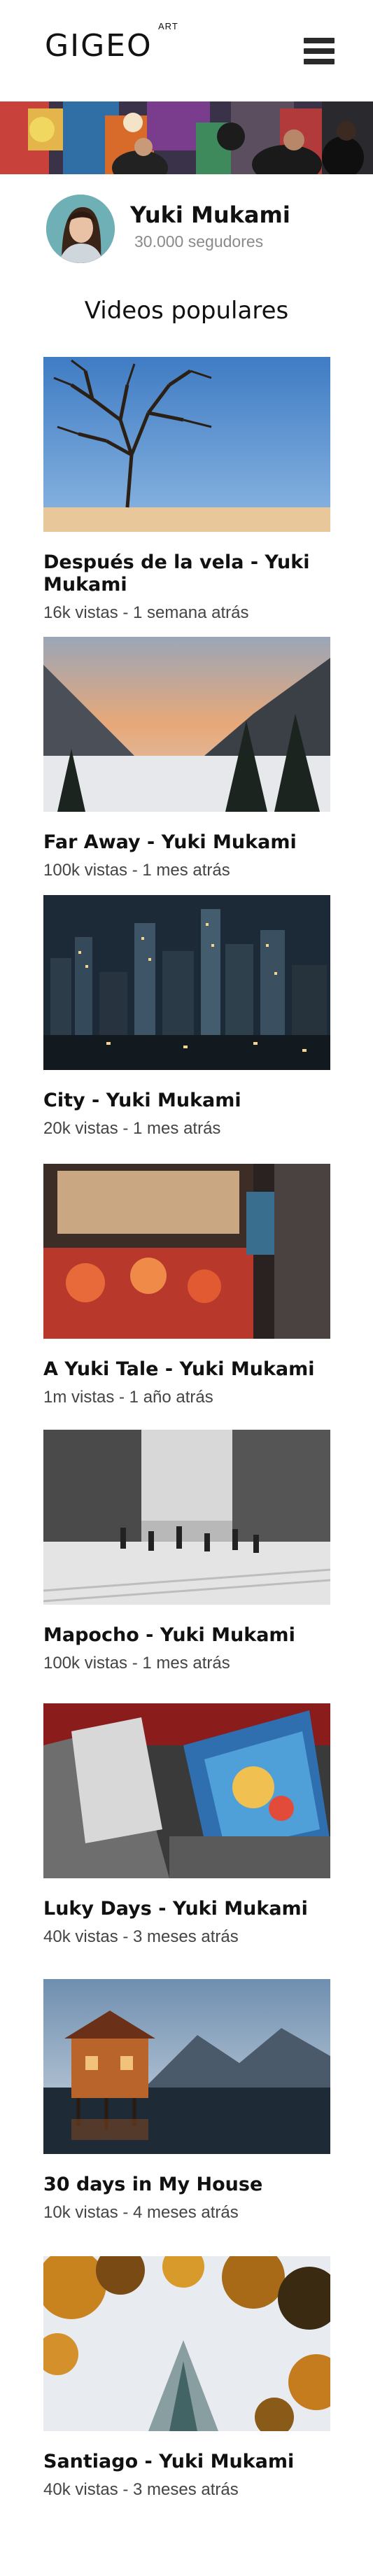 The height and width of the screenshot is (2576, 373). I want to click on profile-summary: Yuki Mukami 30.000 segudores, so click(186, 227).